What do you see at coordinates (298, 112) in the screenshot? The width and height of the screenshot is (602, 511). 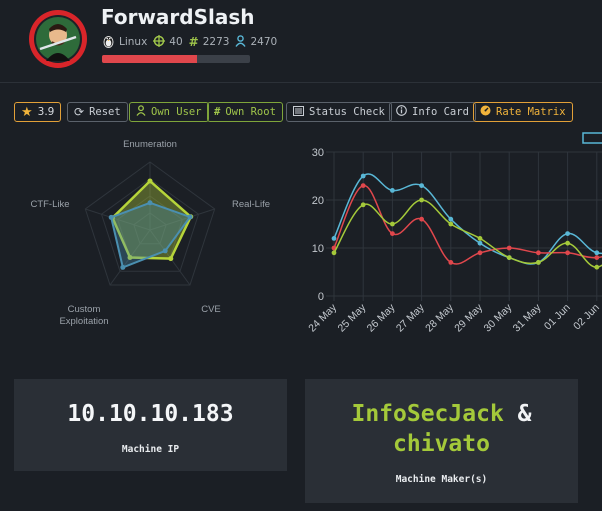 I see `list-icon` at bounding box center [298, 112].